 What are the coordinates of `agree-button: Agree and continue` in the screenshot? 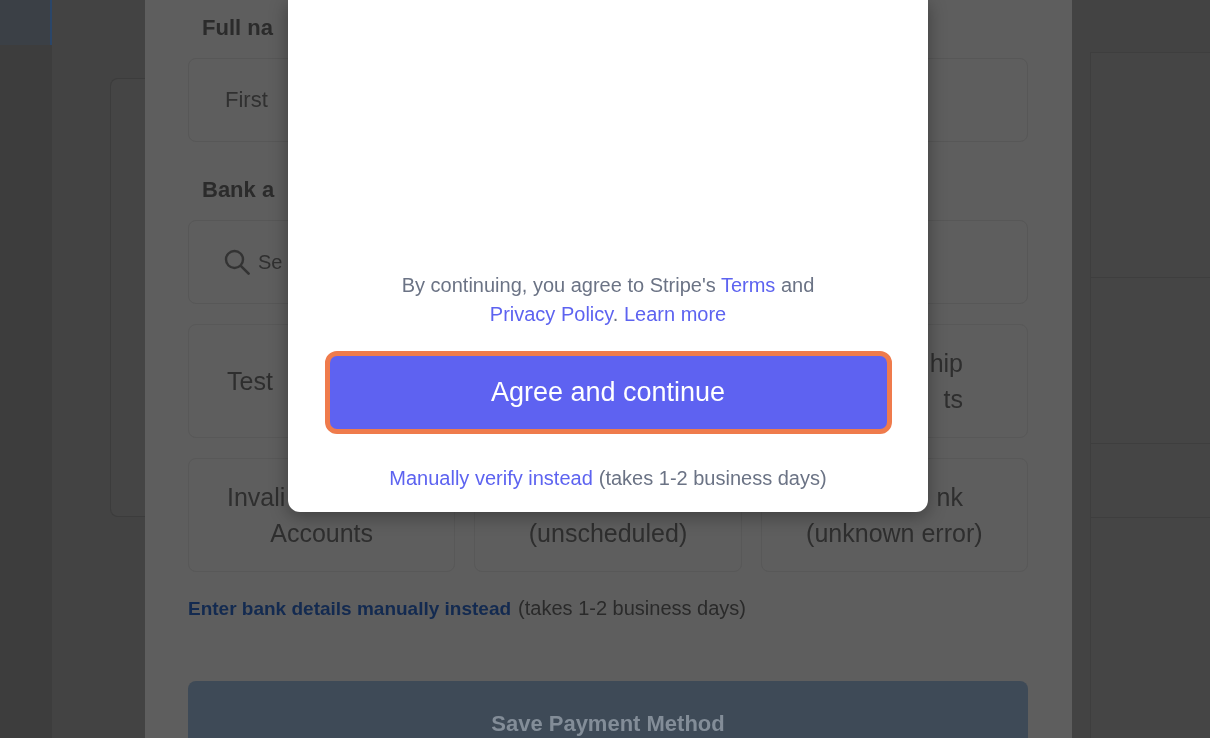 It's located at (608, 392).